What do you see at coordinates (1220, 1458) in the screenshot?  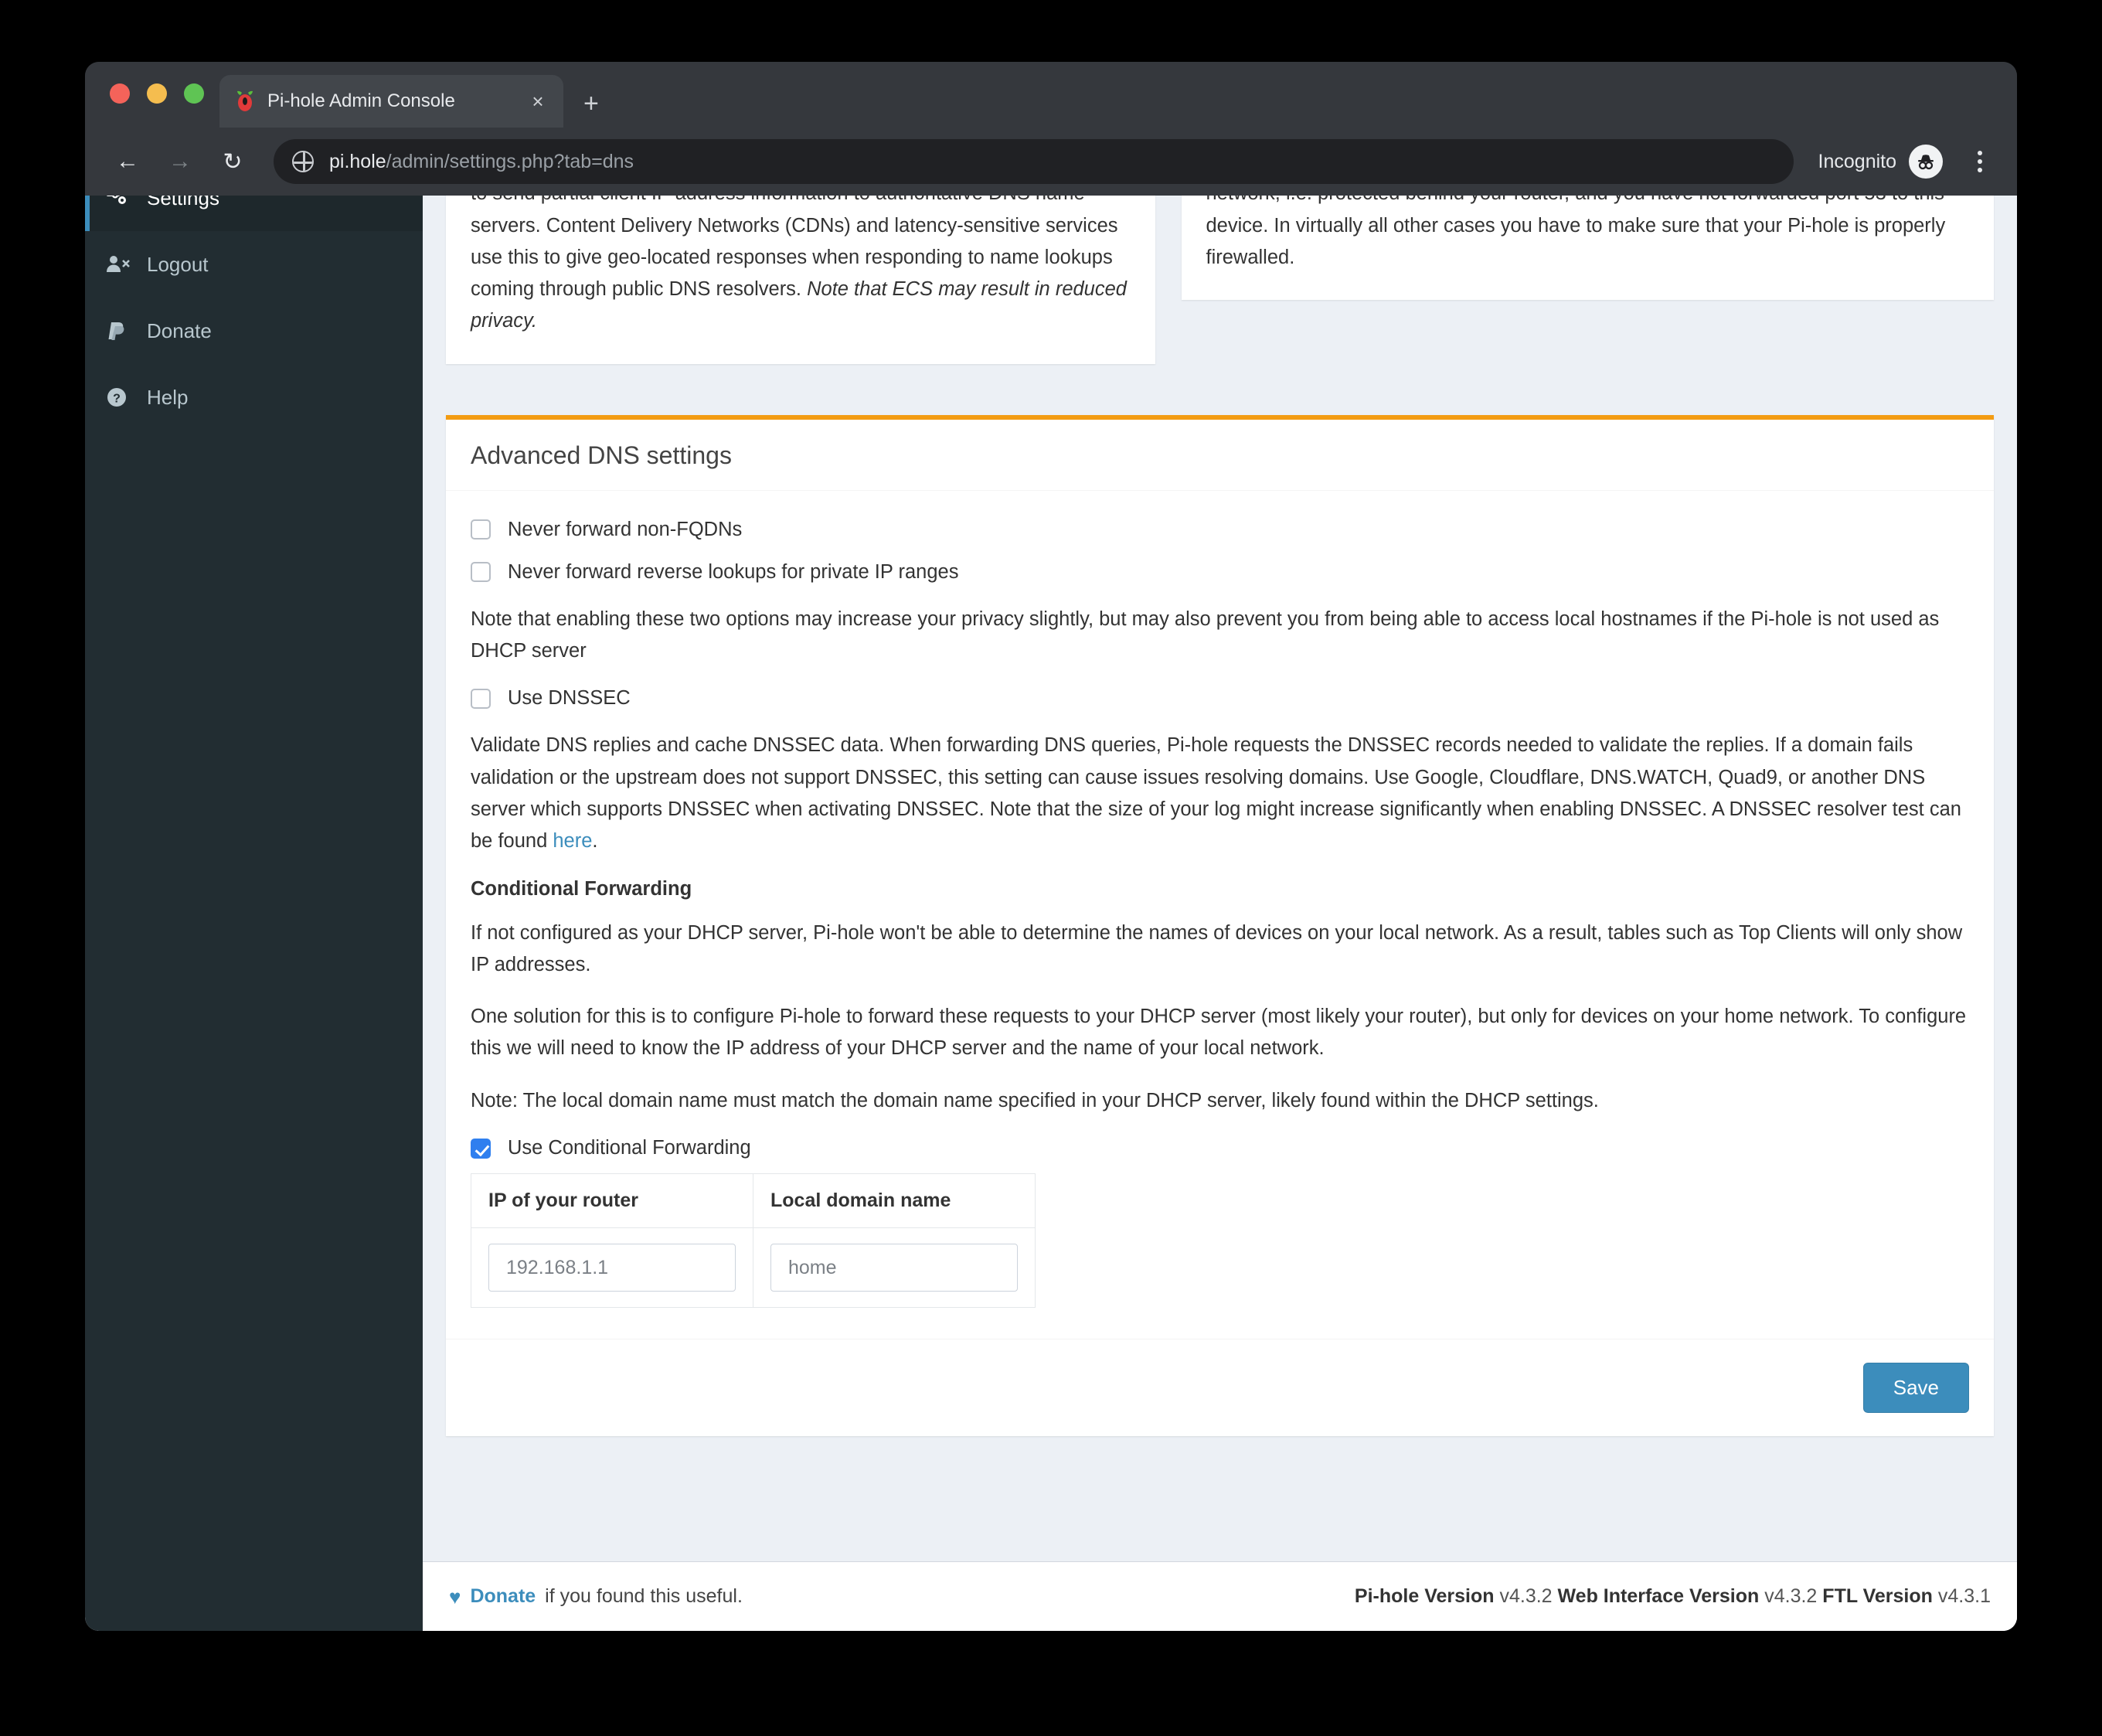 I see `content-bottom-spacer` at bounding box center [1220, 1458].